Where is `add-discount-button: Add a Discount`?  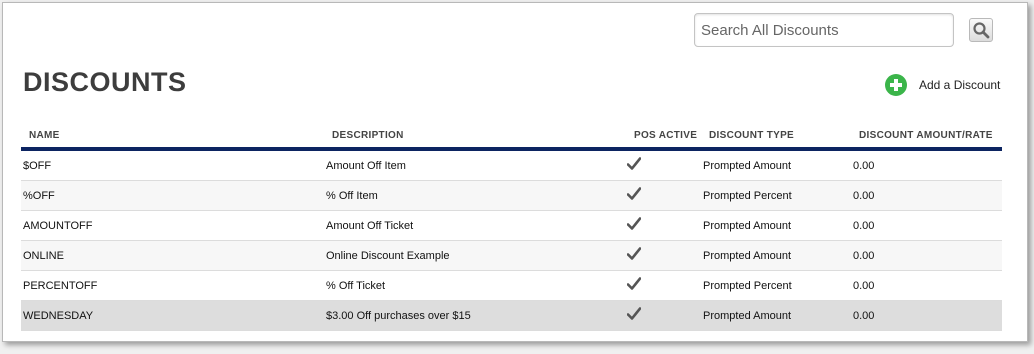 add-discount-button: Add a Discount is located at coordinates (942, 85).